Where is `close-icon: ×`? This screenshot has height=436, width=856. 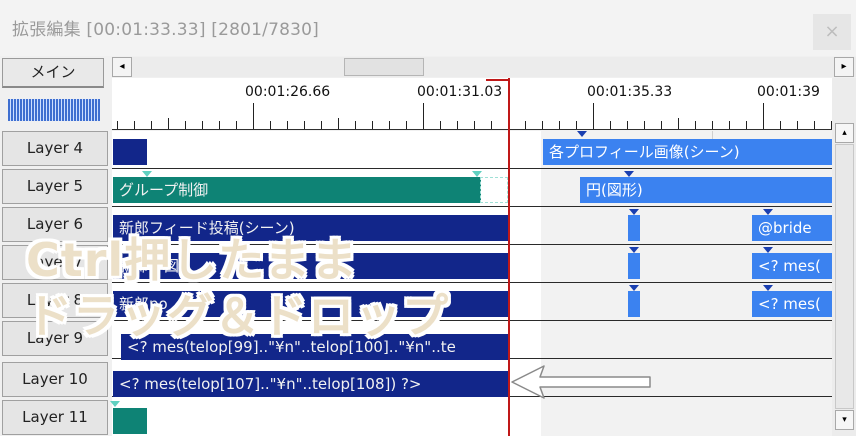
close-icon: × is located at coordinates (832, 31).